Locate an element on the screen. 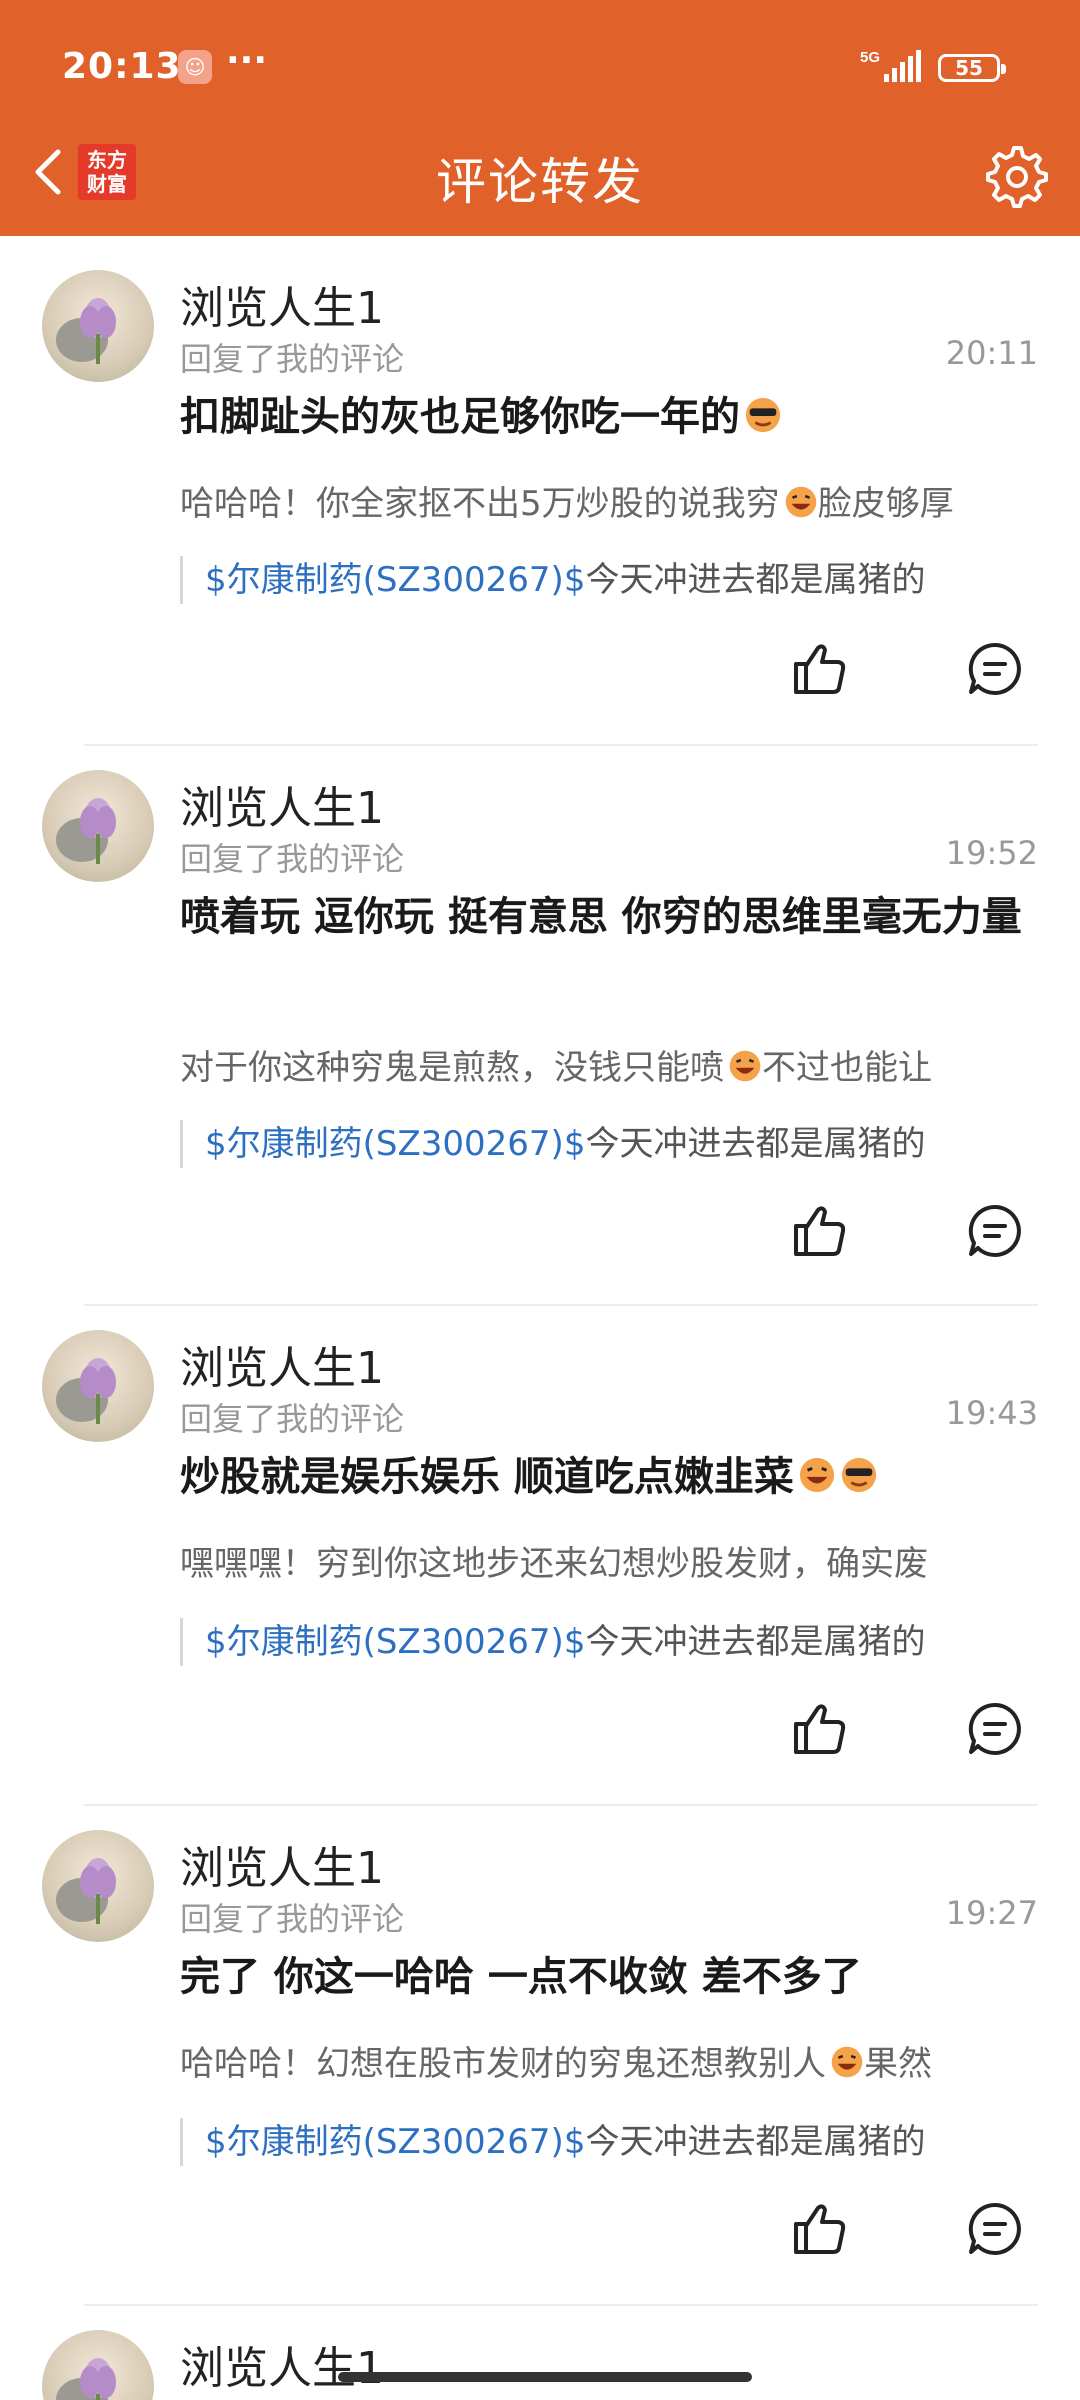 The image size is (1080, 2400). reply-text-content: 炒股就是娱乐娱乐 顺道吃点嫩韭菜 is located at coordinates (487, 1477).